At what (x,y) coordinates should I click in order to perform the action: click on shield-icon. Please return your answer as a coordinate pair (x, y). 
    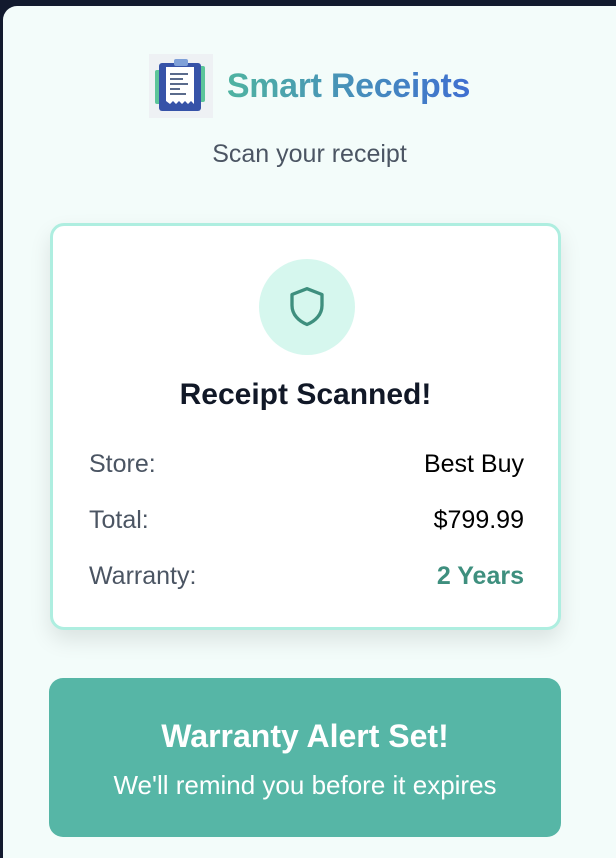
    Looking at the image, I should click on (307, 306).